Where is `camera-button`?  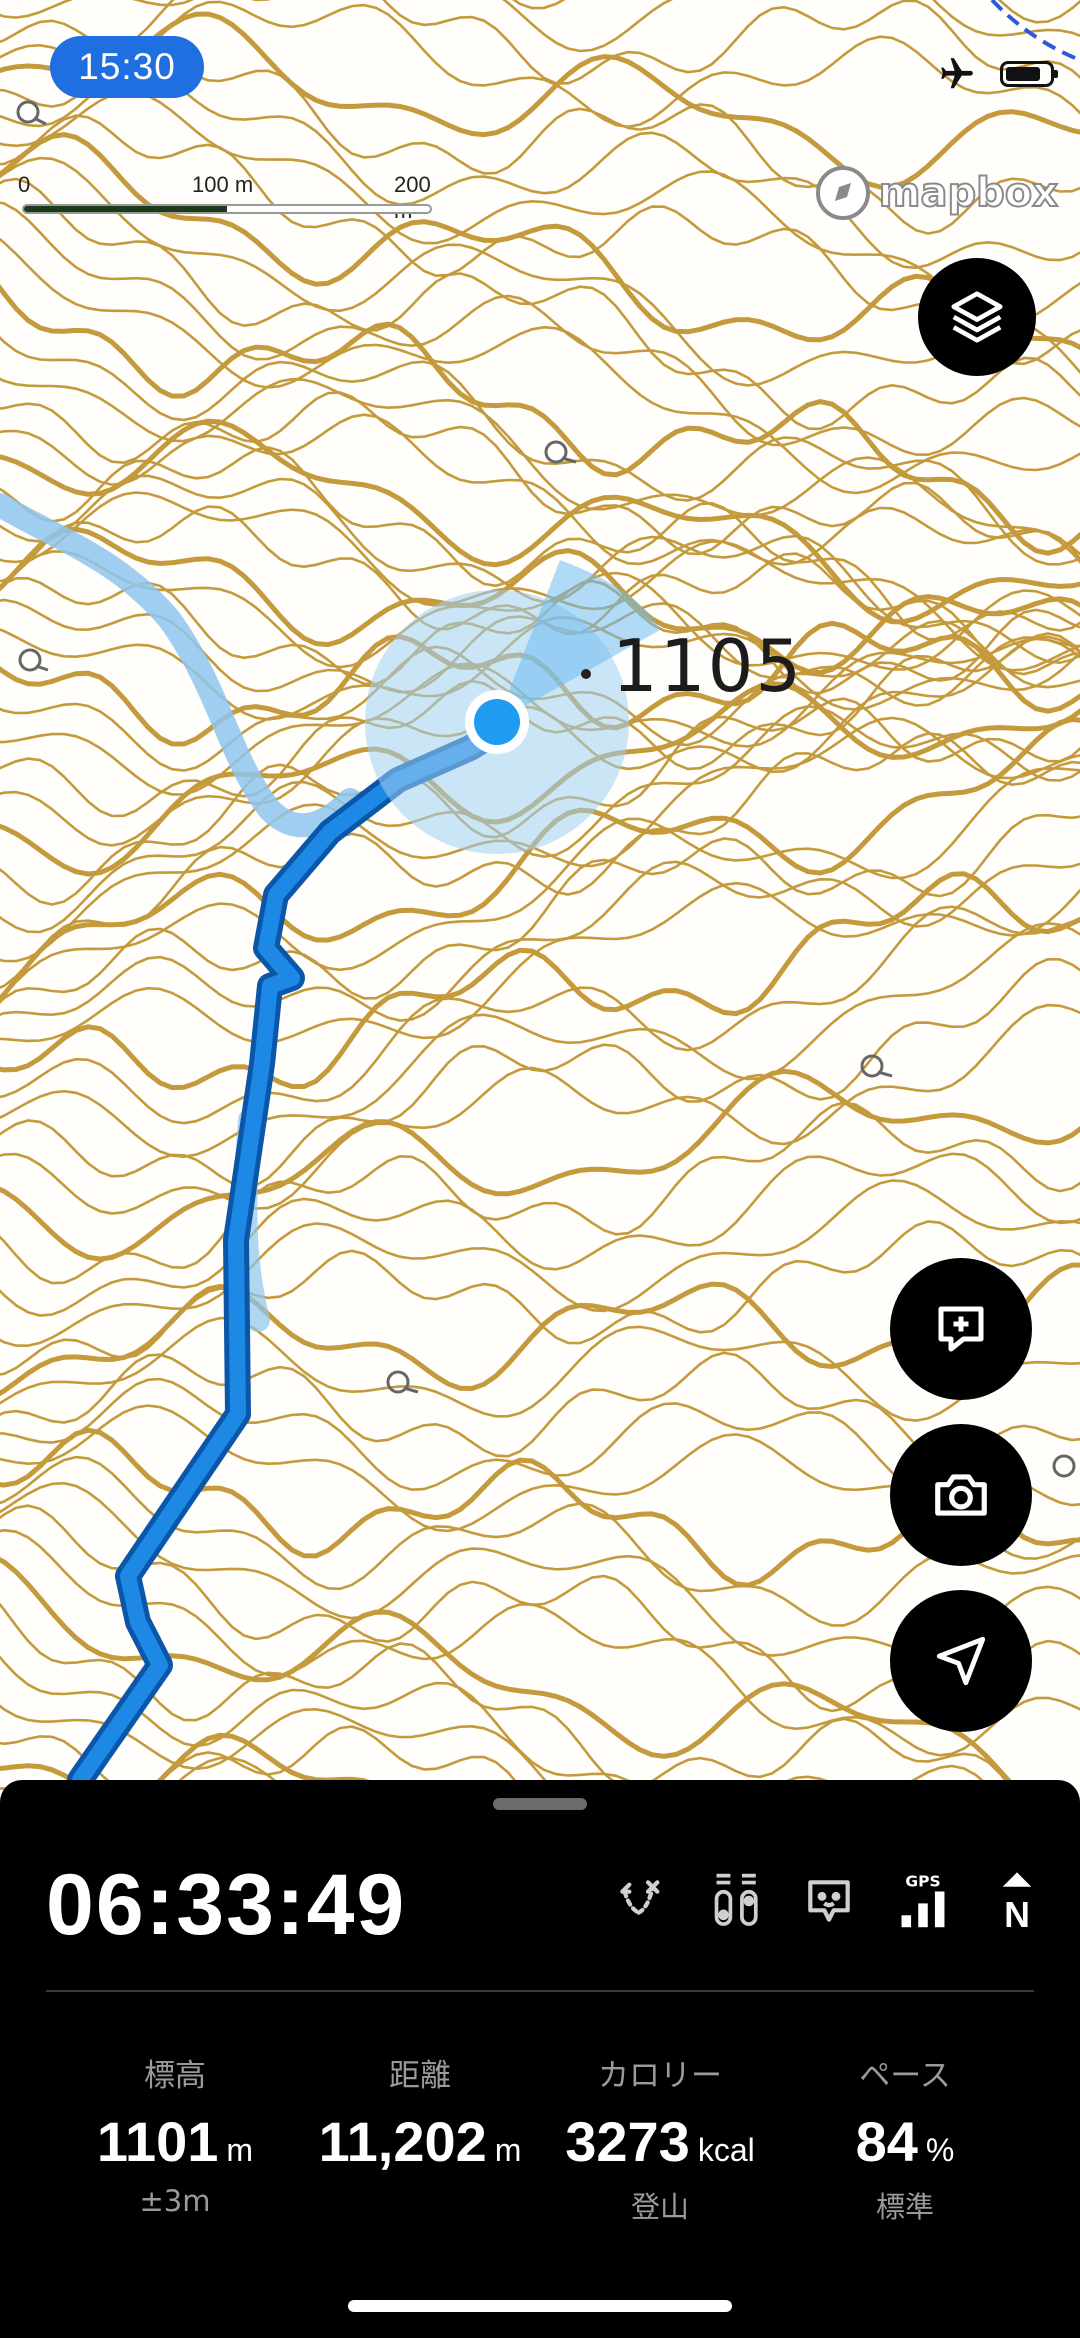 camera-button is located at coordinates (961, 1495).